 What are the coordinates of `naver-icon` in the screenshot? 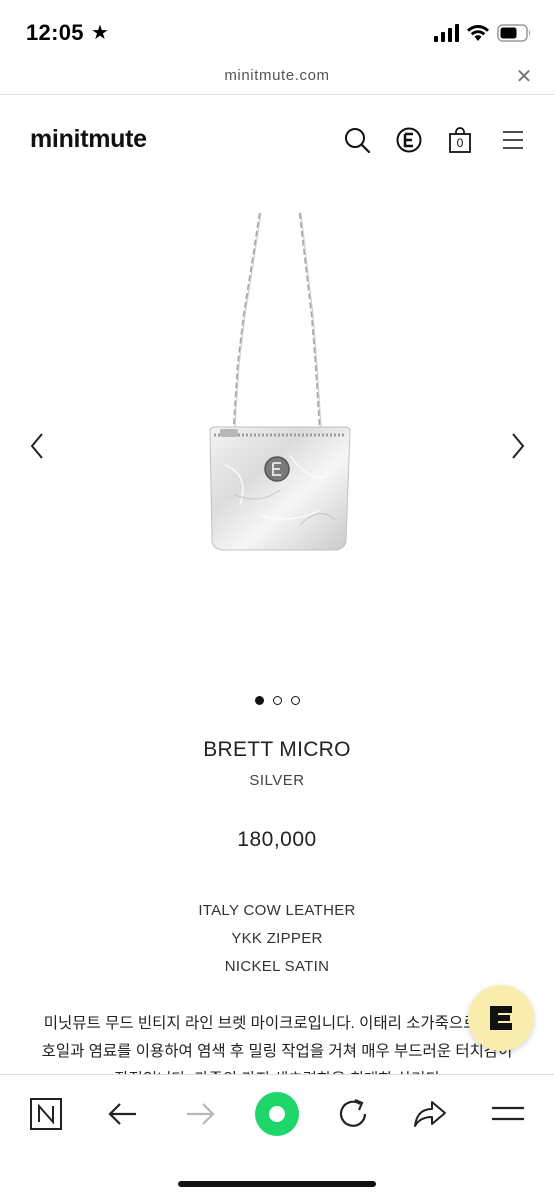 It's located at (46, 1114).